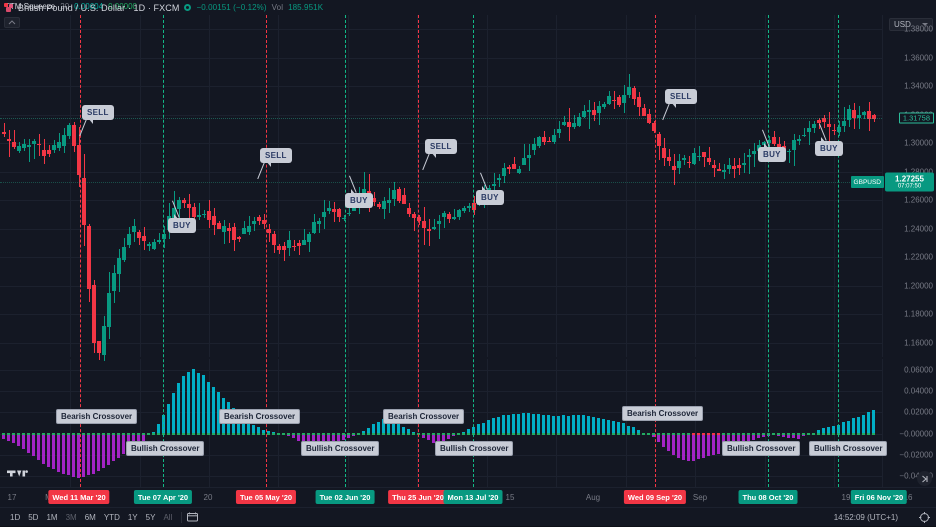 This screenshot has height=527, width=936. Describe the element at coordinates (345, 497) in the screenshot. I see `buy-date-badge: Tue 02 Jun '20` at that location.